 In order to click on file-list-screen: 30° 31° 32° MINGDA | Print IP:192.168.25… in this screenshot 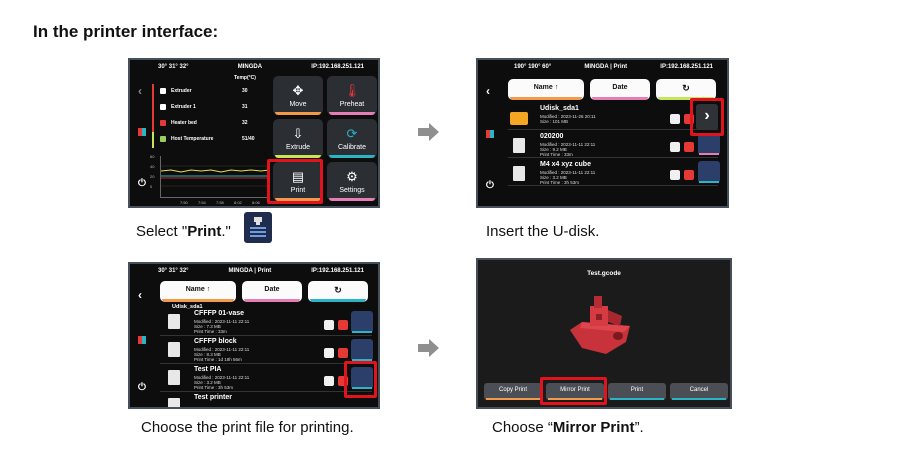, I will do `click(254, 335)`.